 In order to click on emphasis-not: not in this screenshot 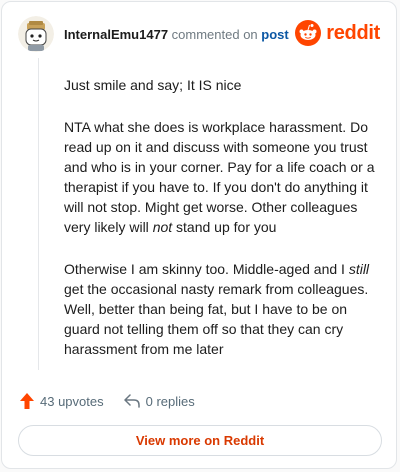, I will do `click(162, 227)`.